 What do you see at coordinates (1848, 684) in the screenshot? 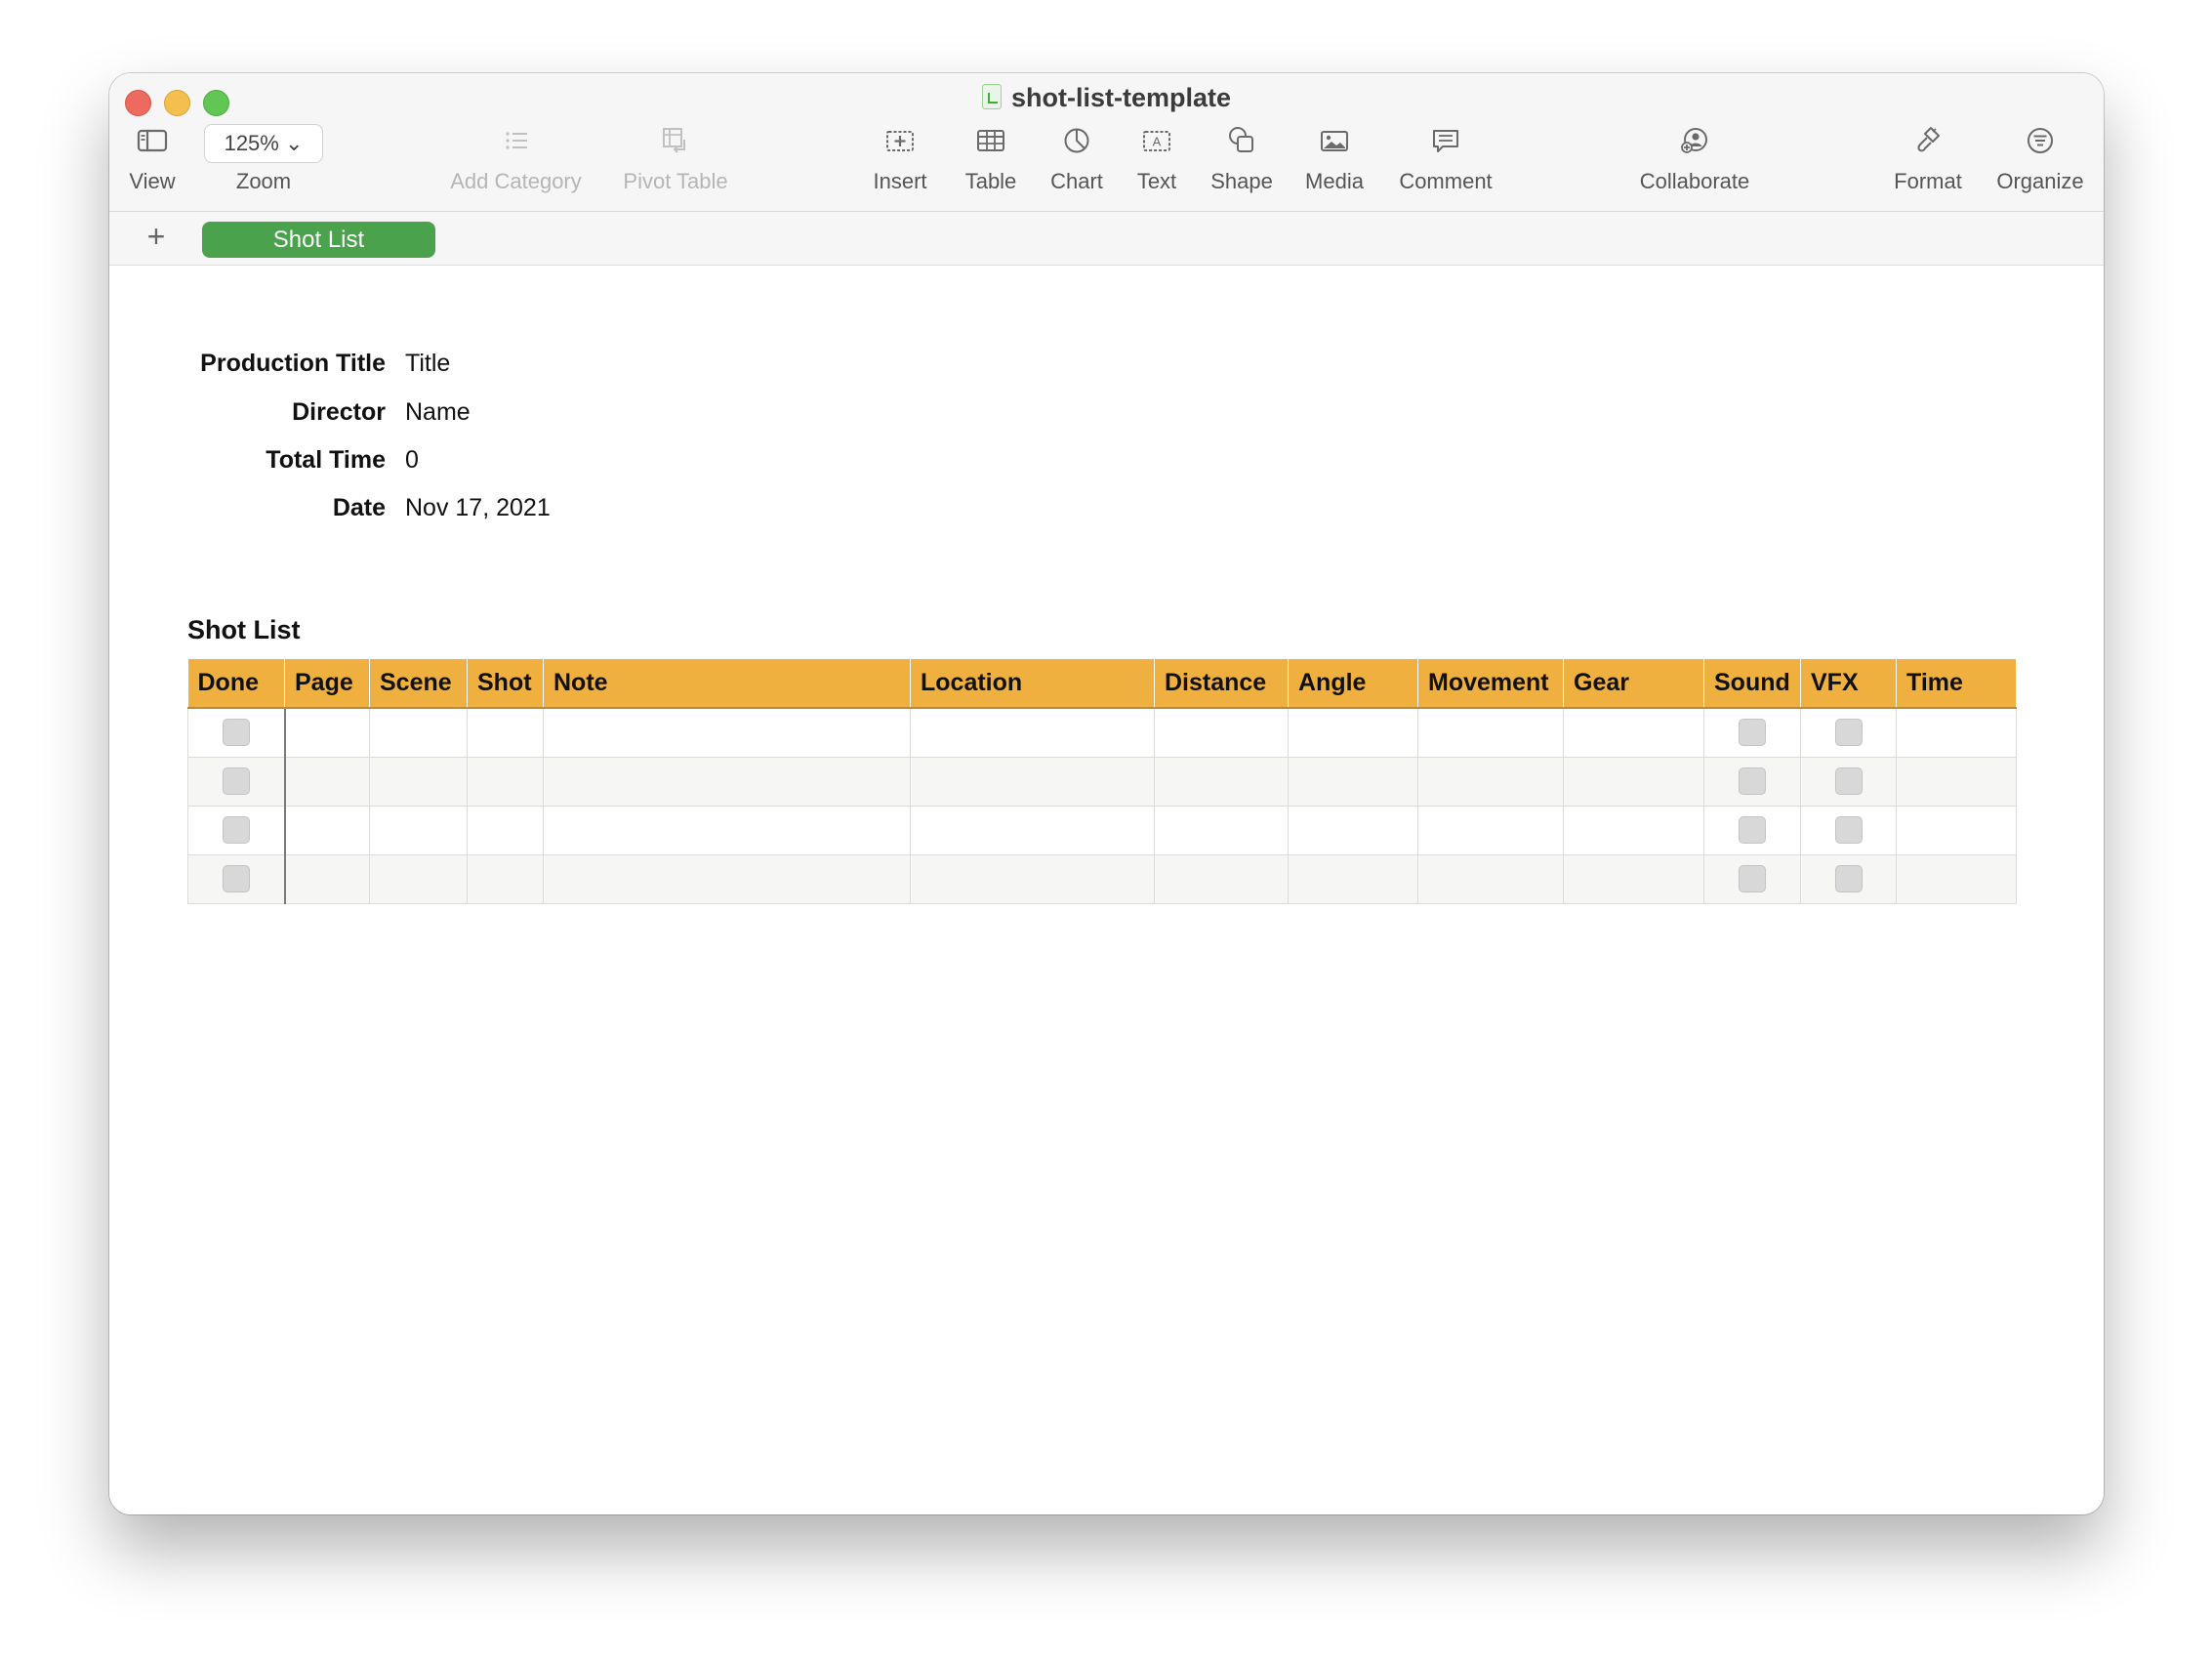
I see `column-header-vfx: VFX` at bounding box center [1848, 684].